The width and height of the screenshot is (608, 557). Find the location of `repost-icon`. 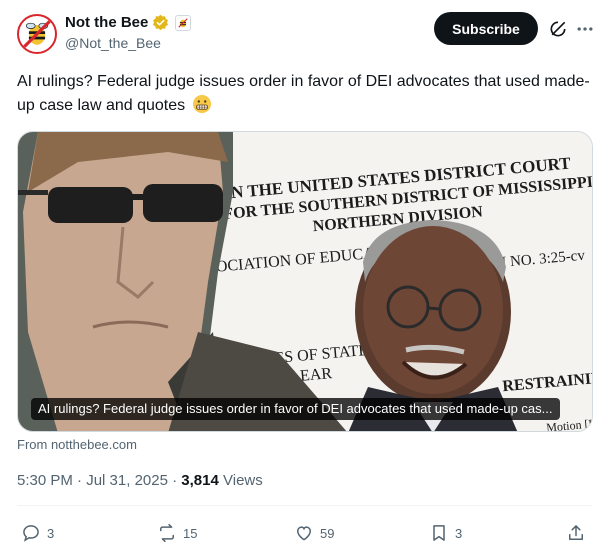

repost-icon is located at coordinates (167, 533).